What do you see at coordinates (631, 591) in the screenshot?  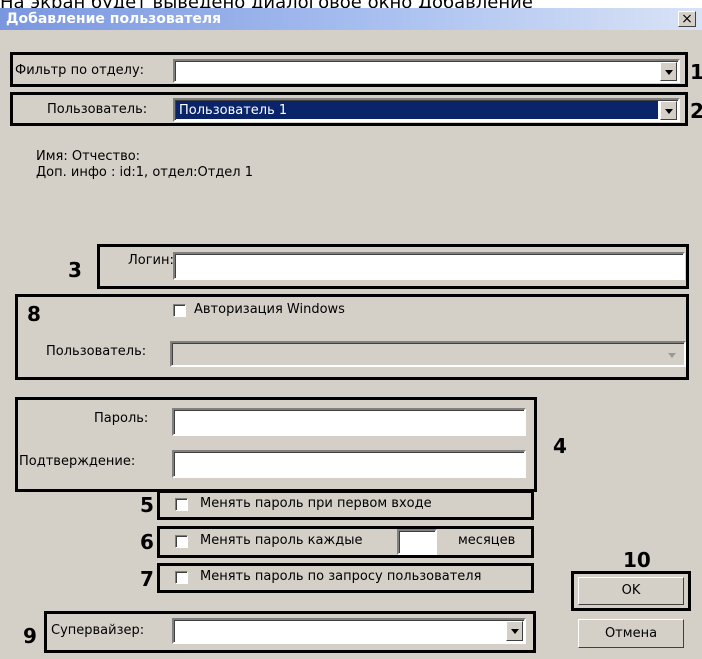 I see `ok-button: OK` at bounding box center [631, 591].